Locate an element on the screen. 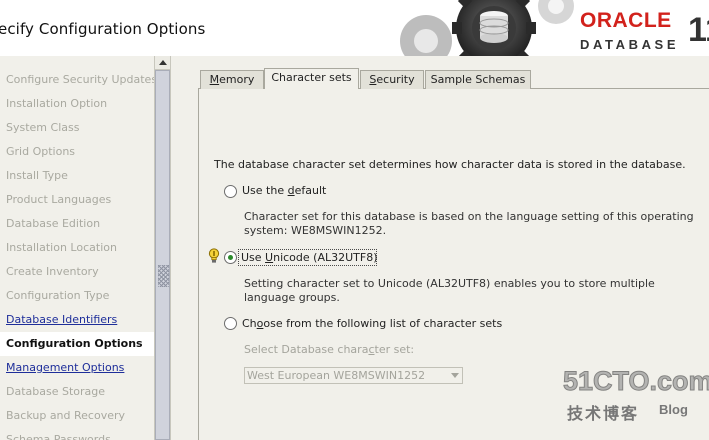  select-charset-label: Select Database character set: is located at coordinates (329, 349).